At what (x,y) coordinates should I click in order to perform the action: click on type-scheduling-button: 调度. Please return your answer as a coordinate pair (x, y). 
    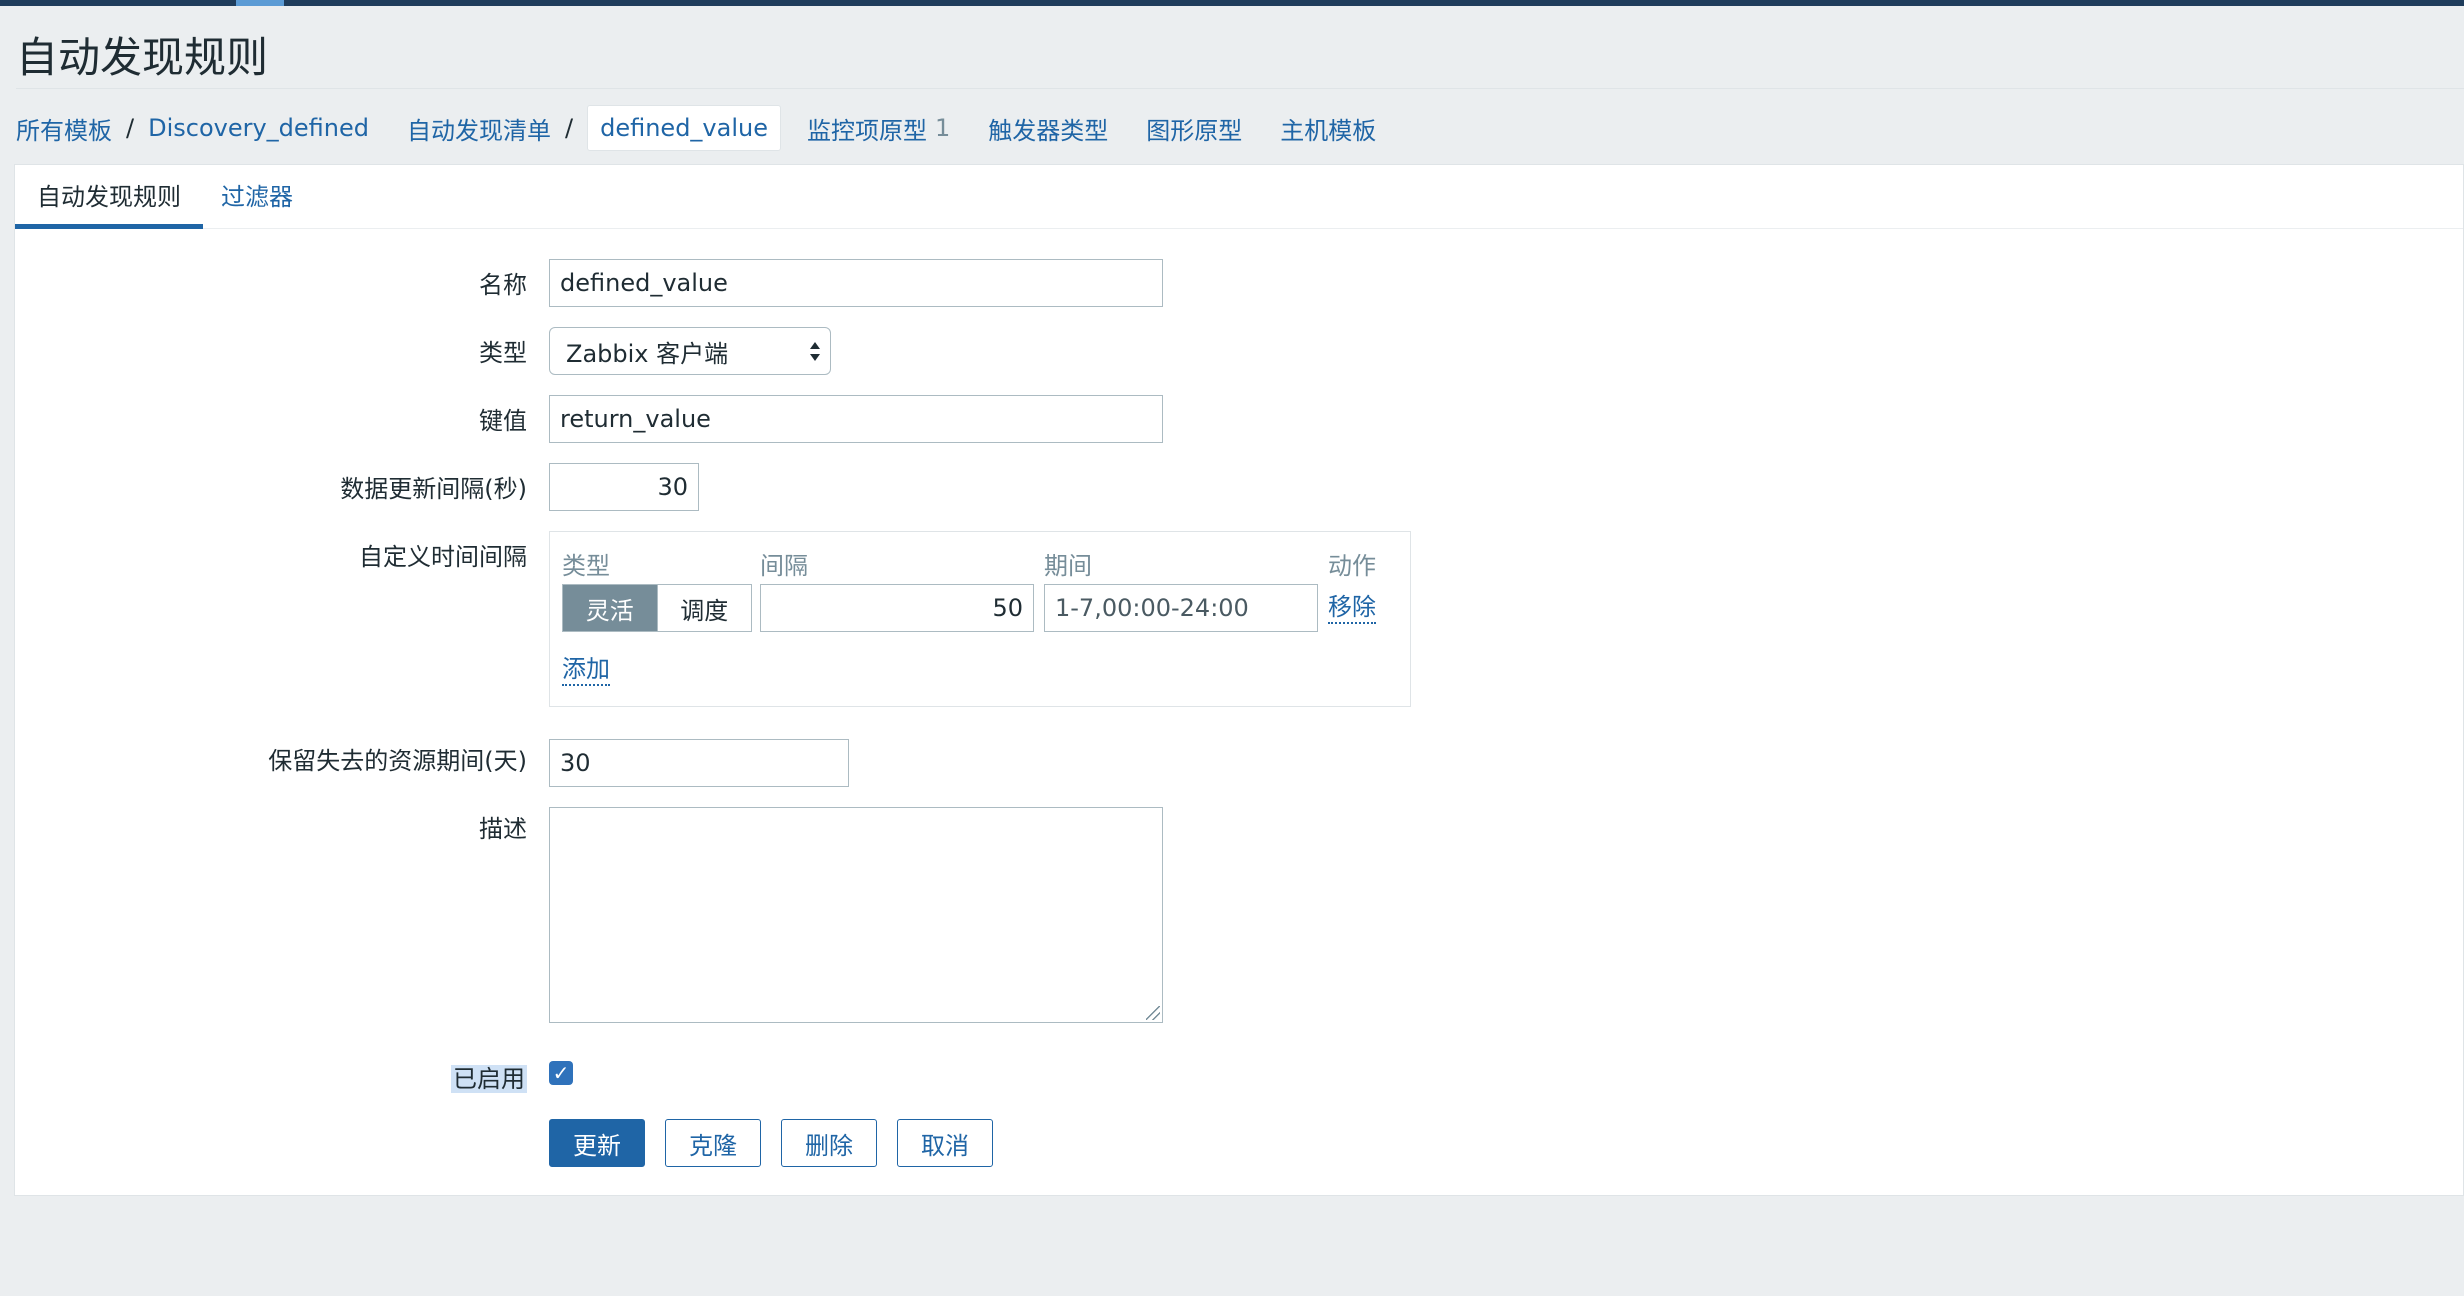
    Looking at the image, I should click on (703, 608).